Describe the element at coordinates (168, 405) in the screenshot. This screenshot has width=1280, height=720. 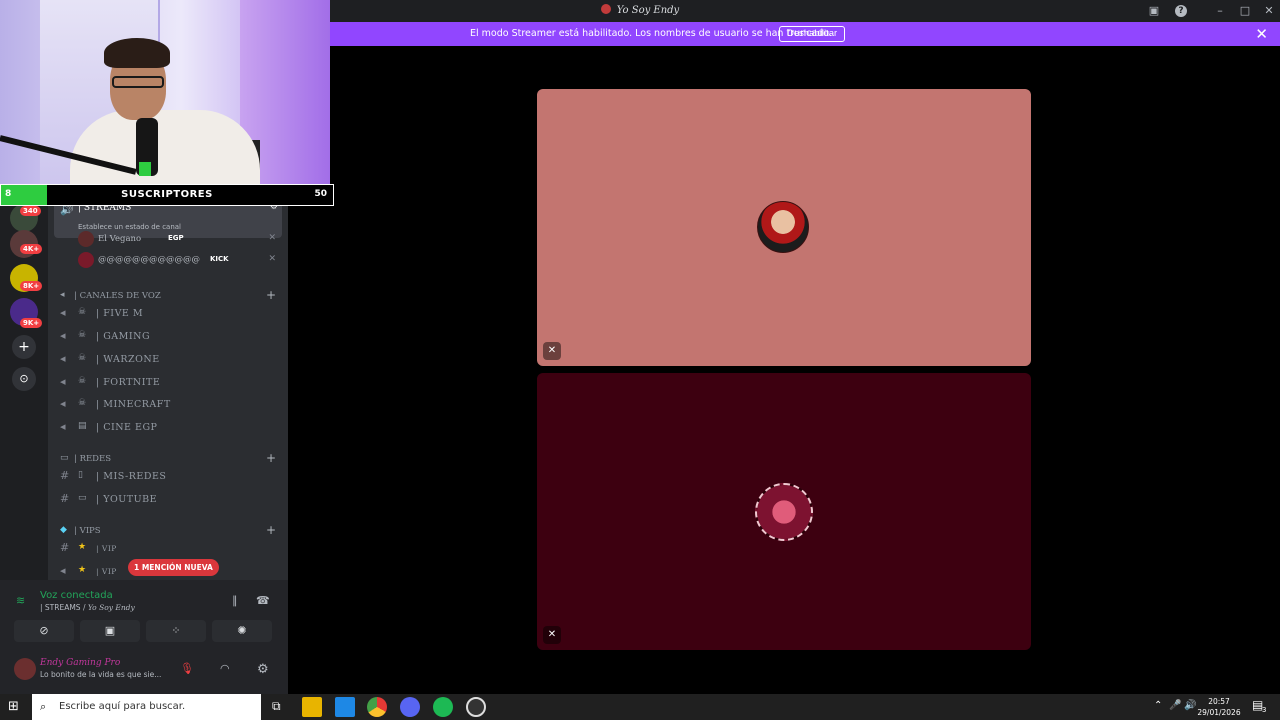
I see `voice-channel: ◂ ☠ | MINECRAFT` at that location.